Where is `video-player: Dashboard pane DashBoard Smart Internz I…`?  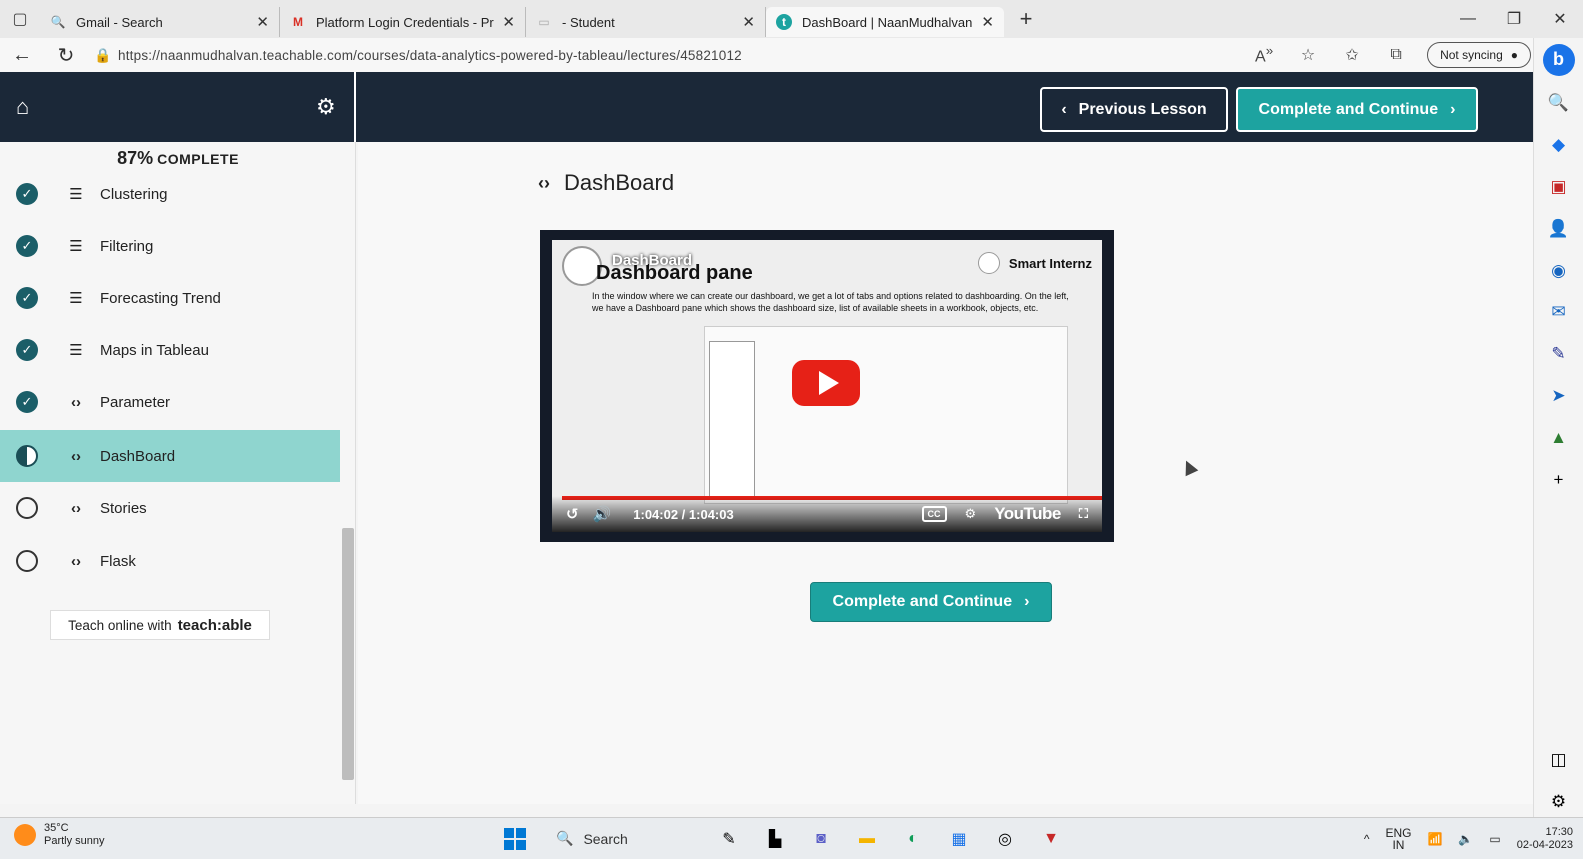
video-player: Dashboard pane DashBoard Smart Internz I… is located at coordinates (827, 386).